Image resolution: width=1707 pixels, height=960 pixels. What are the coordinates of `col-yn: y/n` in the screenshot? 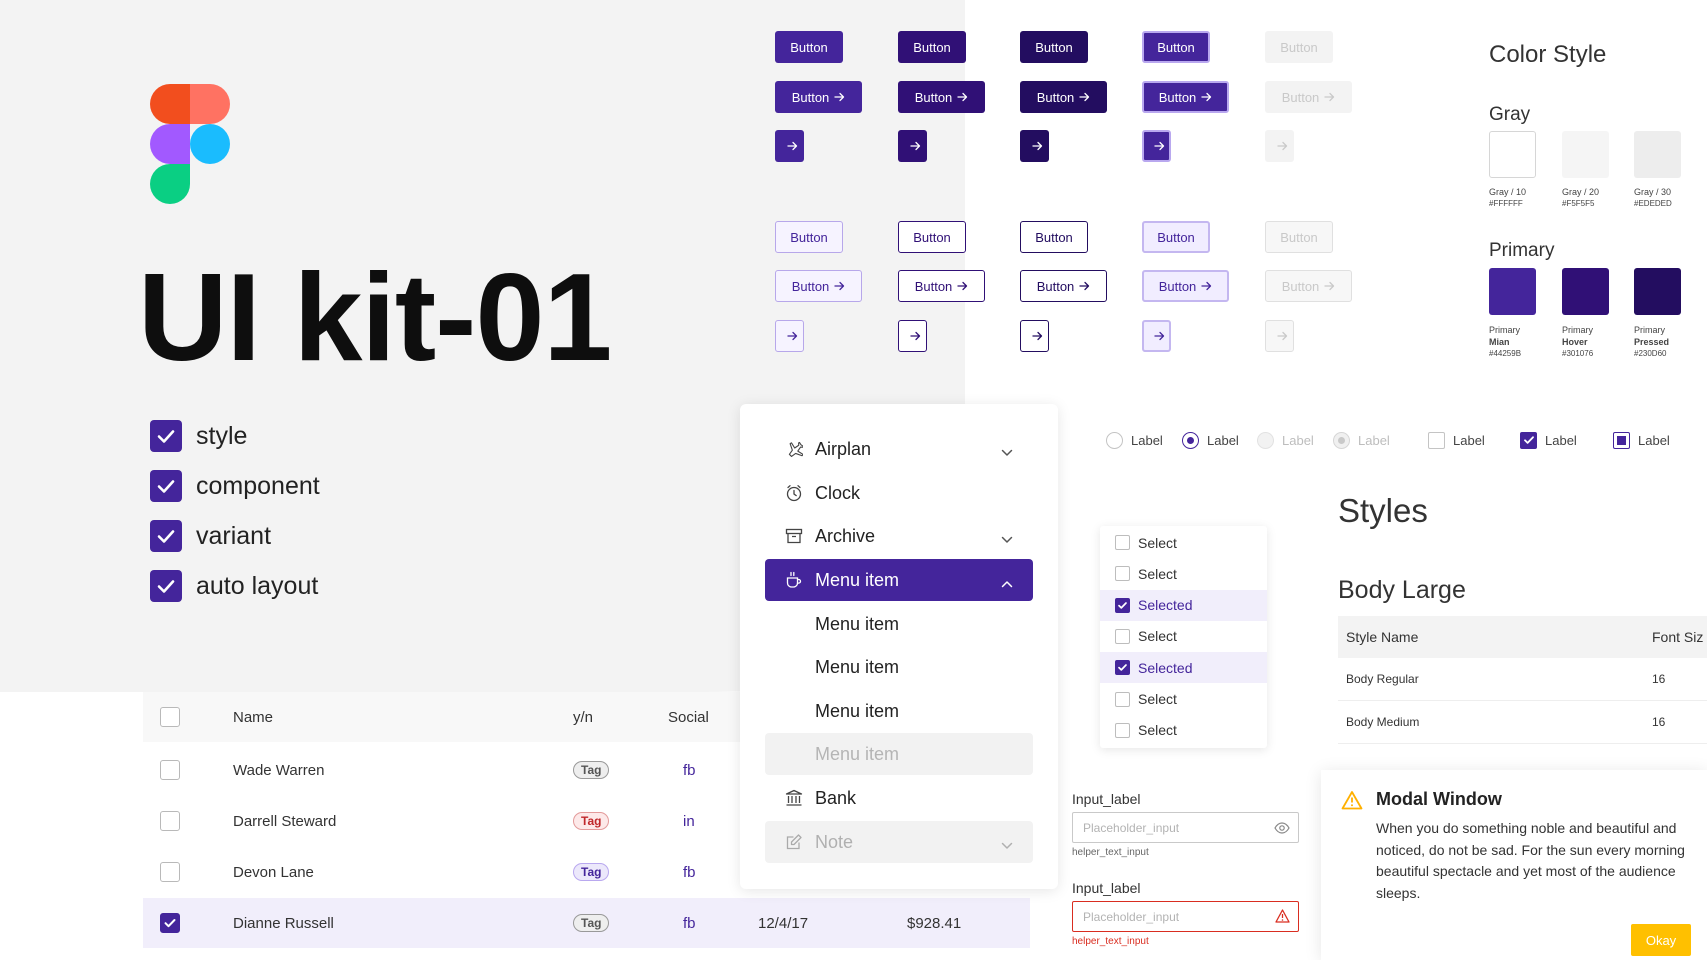 It's located at (583, 717).